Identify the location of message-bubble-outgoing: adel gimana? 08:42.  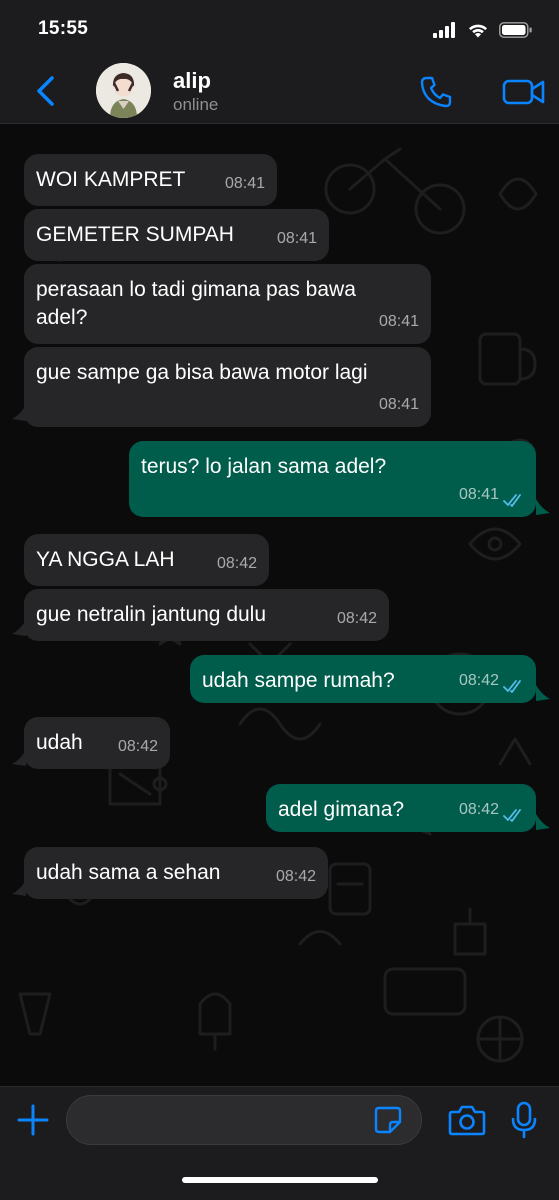
(401, 808).